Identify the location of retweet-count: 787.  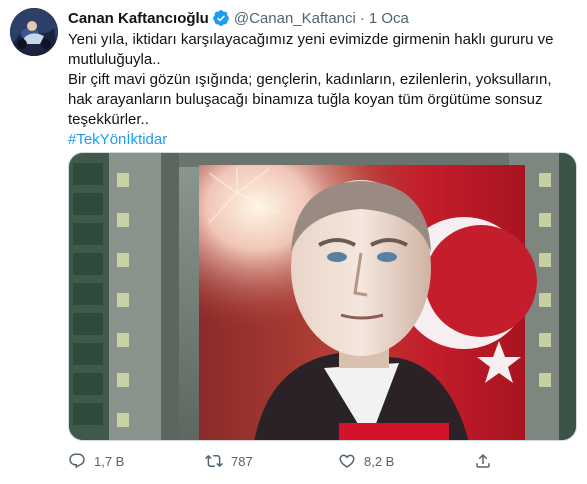
(242, 461).